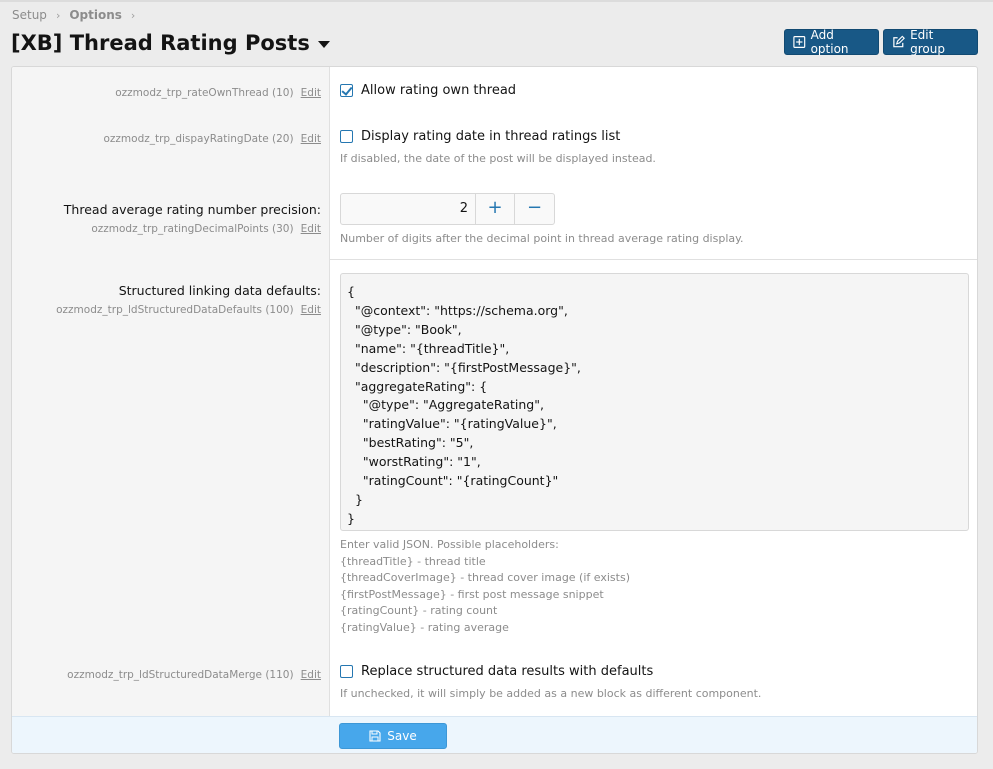 The width and height of the screenshot is (993, 769). I want to click on option-key: ozzmodz_trp_dispayRatingDate (20), so click(198, 139).